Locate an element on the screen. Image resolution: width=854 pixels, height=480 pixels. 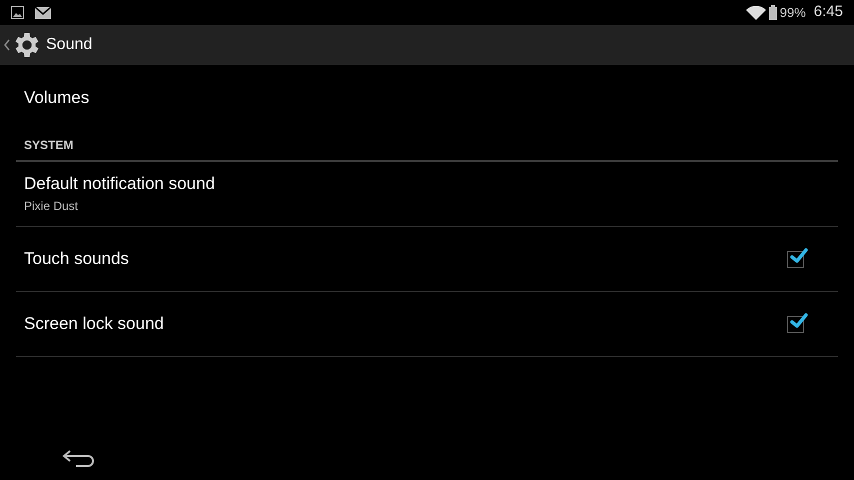
mail-icon is located at coordinates (43, 12).